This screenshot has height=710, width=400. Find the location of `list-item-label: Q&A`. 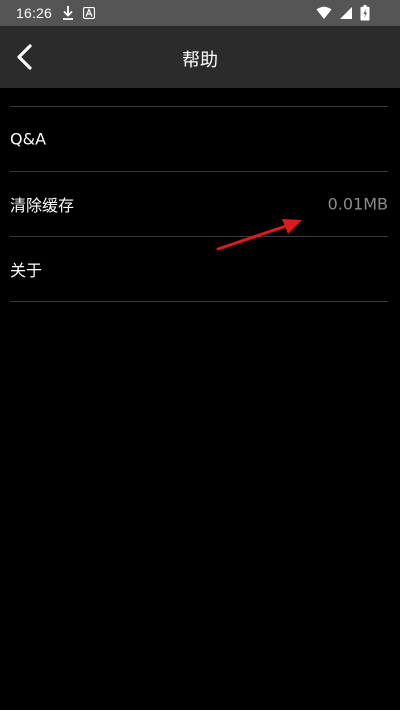

list-item-label: Q&A is located at coordinates (28, 139).